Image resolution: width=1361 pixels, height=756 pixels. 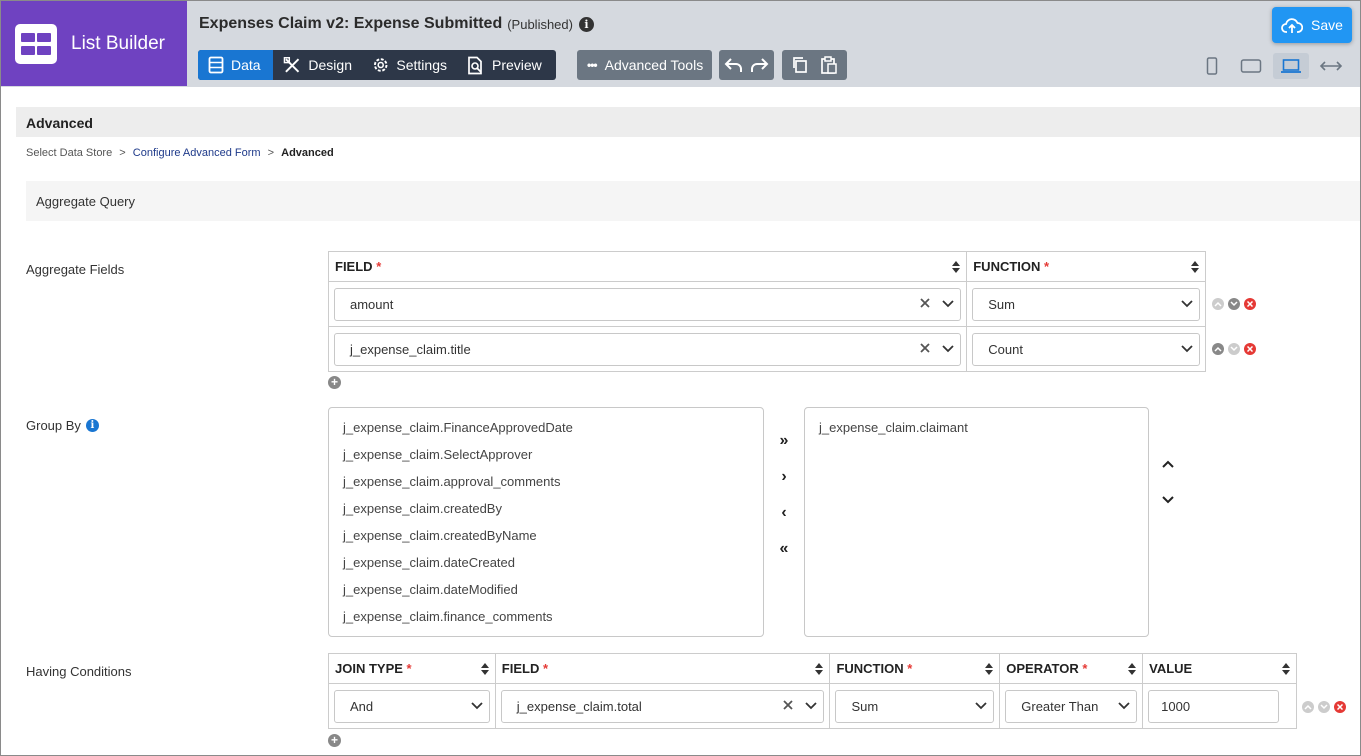 I want to click on tab-preview: Preview, so click(x=506, y=65).